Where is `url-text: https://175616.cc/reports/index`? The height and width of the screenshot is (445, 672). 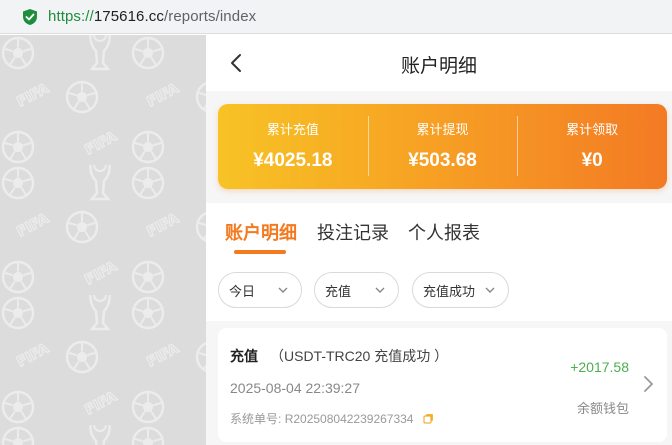
url-text: https://175616.cc/reports/index is located at coordinates (152, 16).